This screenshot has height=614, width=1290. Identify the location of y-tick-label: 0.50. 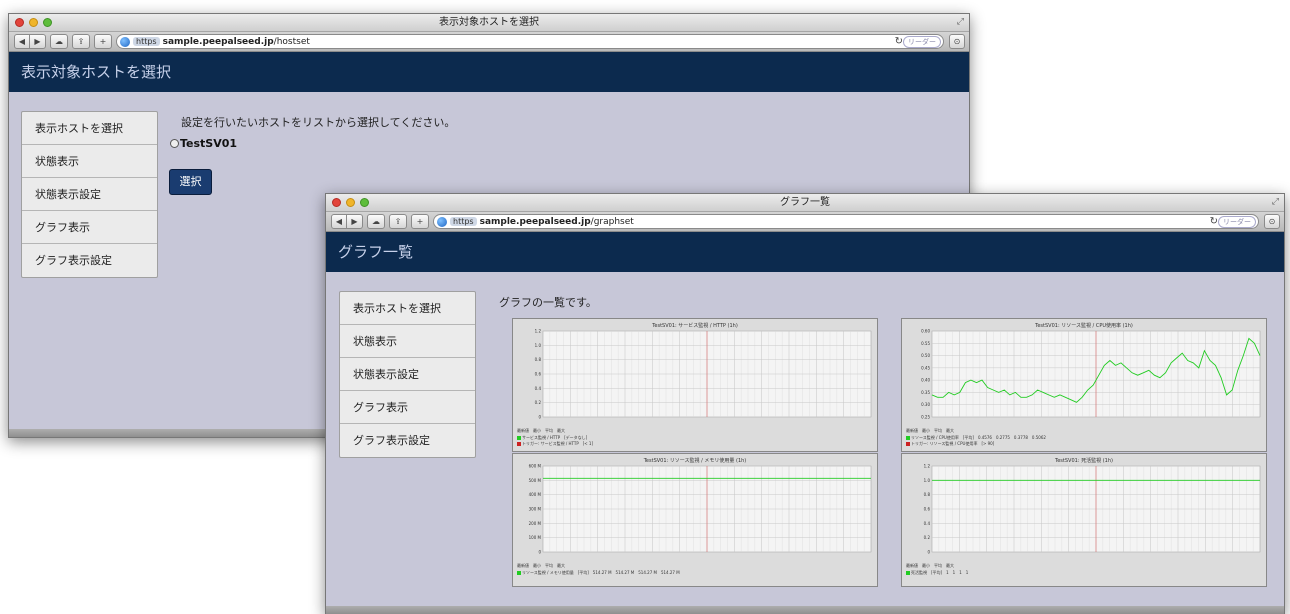
(925, 355).